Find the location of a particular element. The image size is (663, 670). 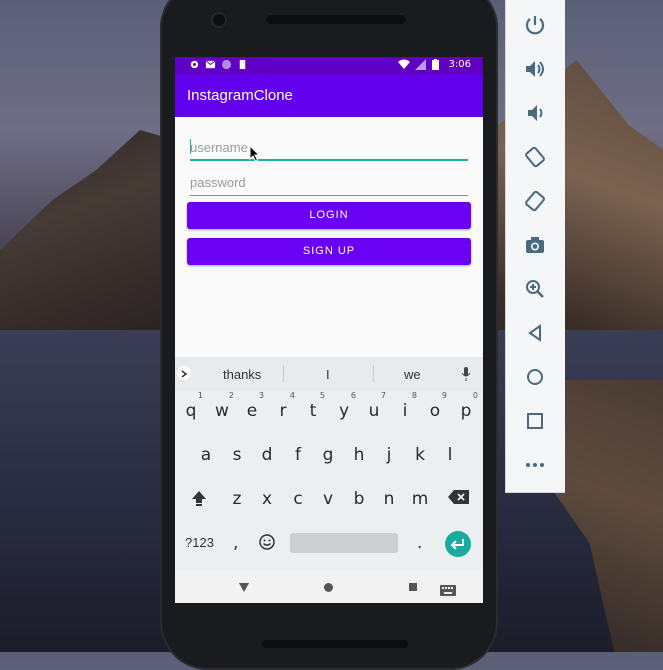

power-icon is located at coordinates (535, 25).